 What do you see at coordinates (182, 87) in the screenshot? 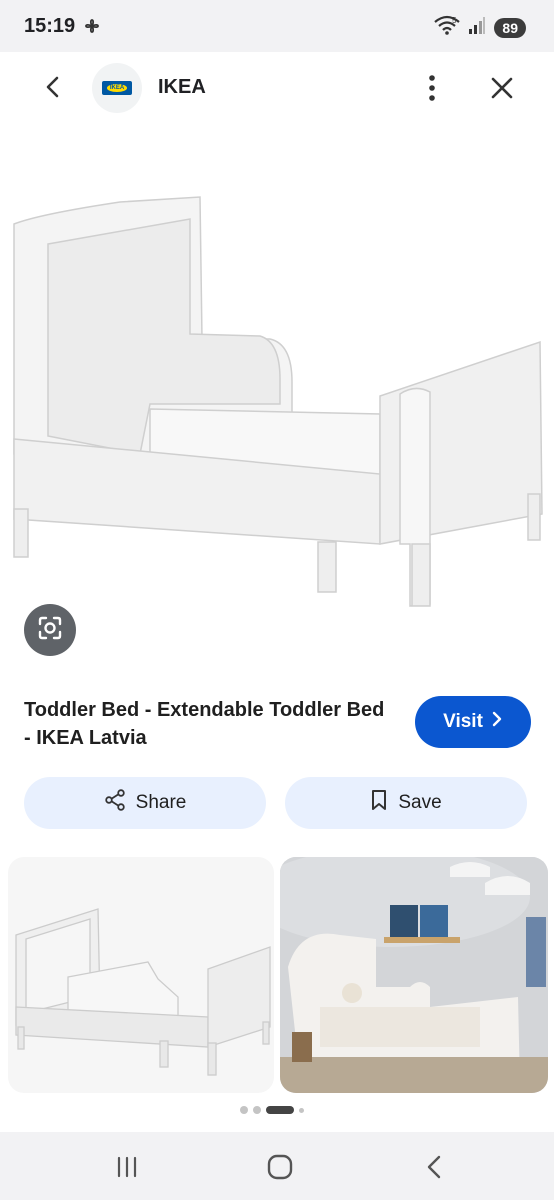
I see `site-name: IKEA` at bounding box center [182, 87].